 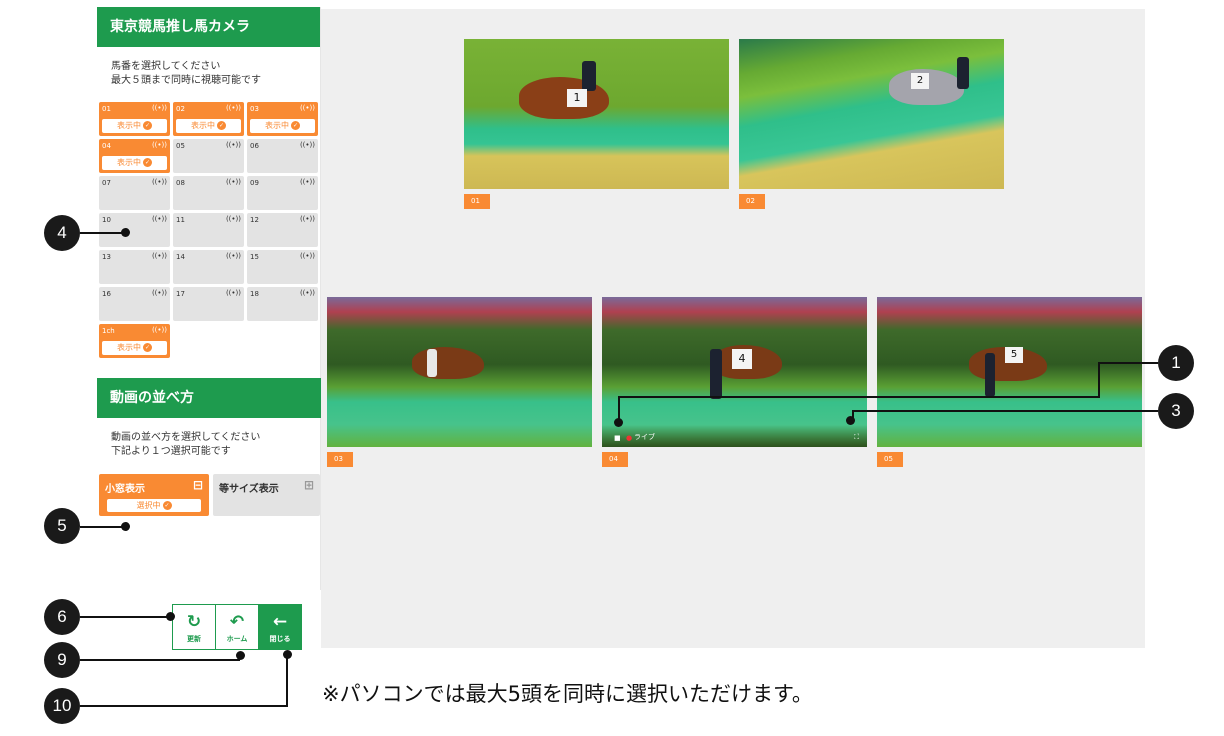 What do you see at coordinates (62, 526) in the screenshot?
I see `annotation-marker-5: 5` at bounding box center [62, 526].